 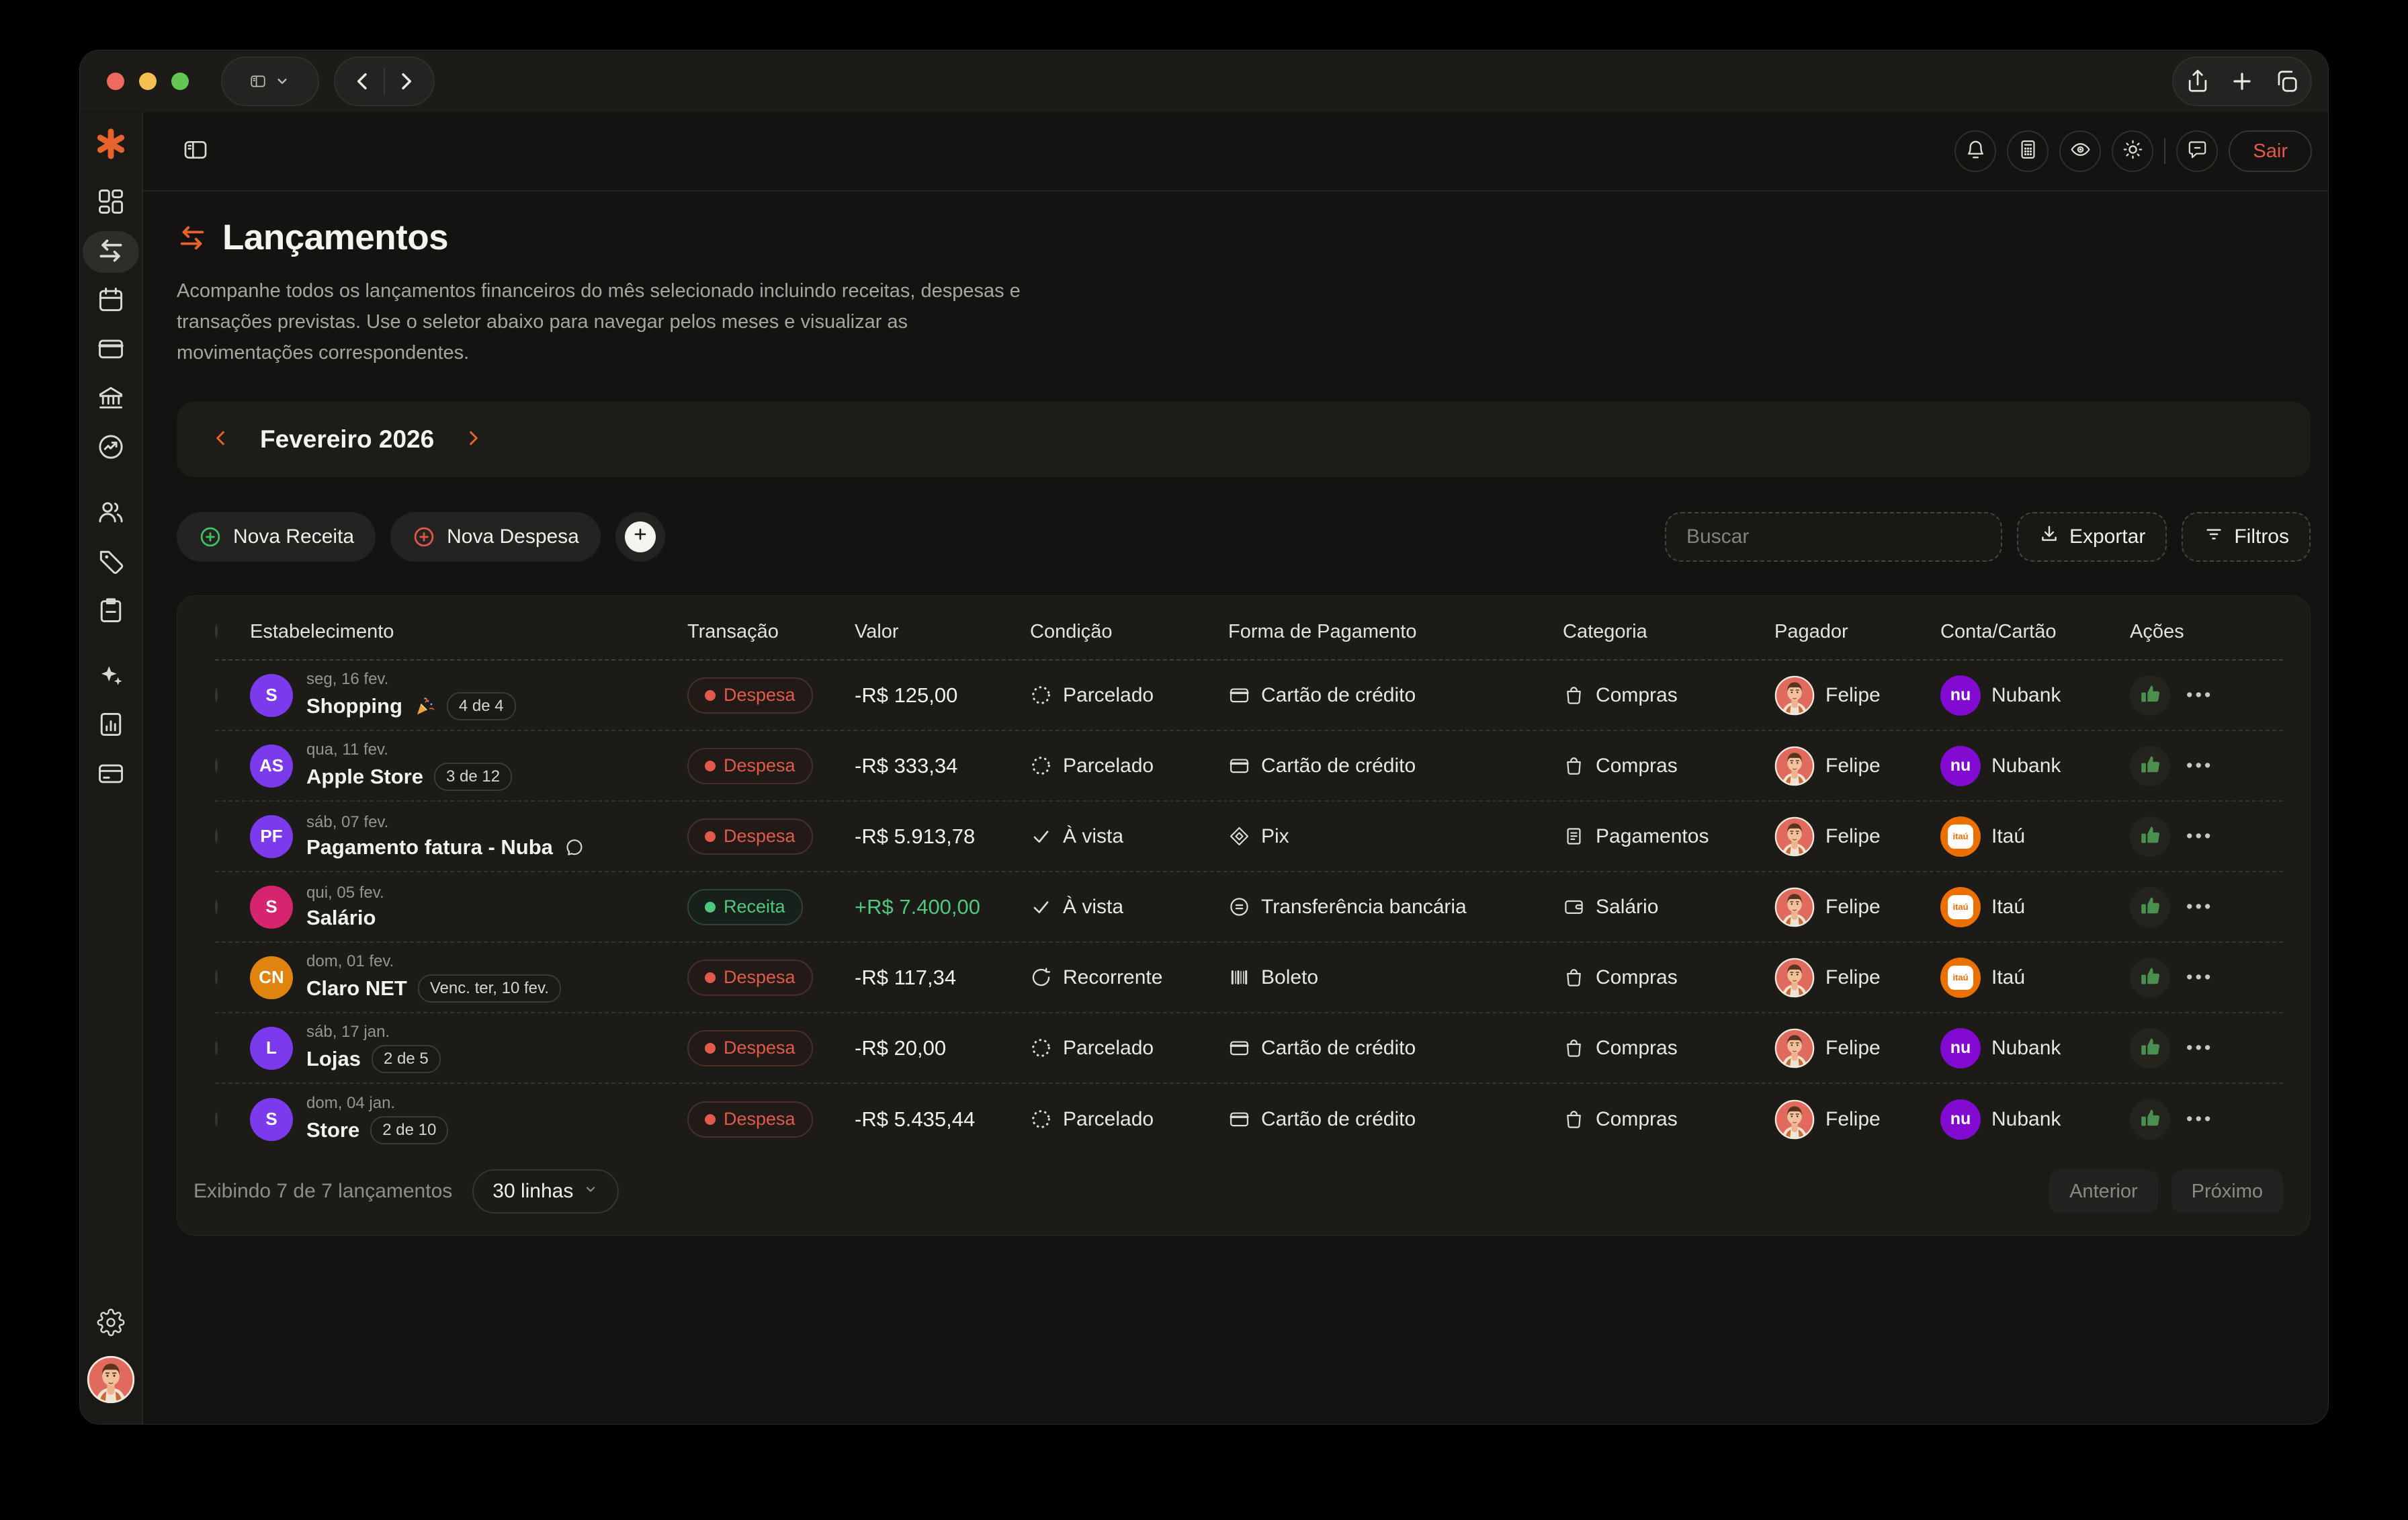 I want to click on new-tab-icon, so click(x=2242, y=81).